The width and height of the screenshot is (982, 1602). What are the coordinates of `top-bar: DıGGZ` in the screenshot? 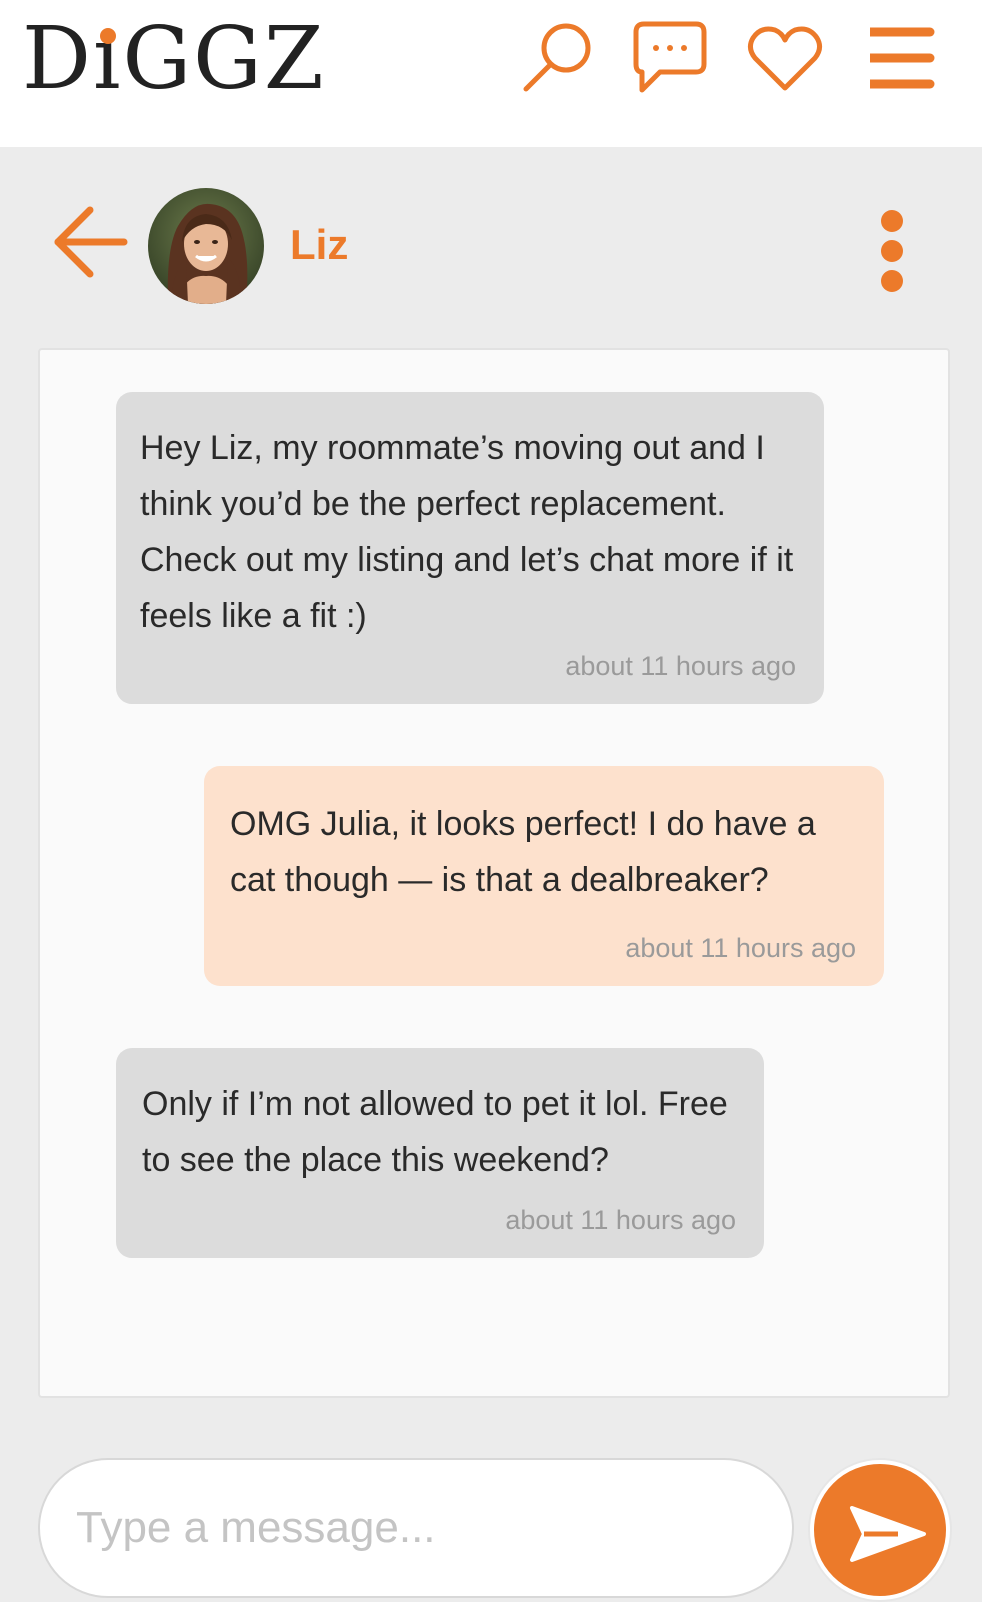 It's located at (491, 73).